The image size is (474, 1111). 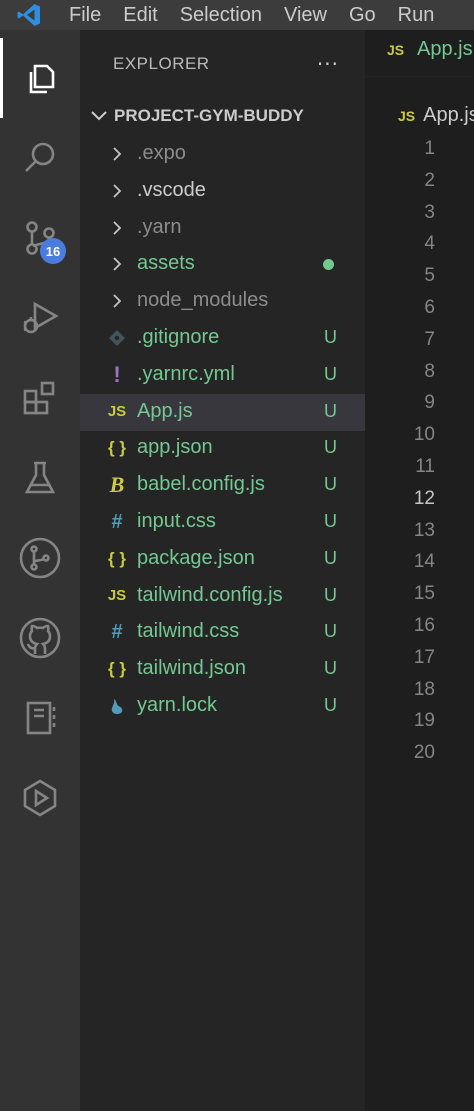 I want to click on source-control-icon, so click(x=40, y=238).